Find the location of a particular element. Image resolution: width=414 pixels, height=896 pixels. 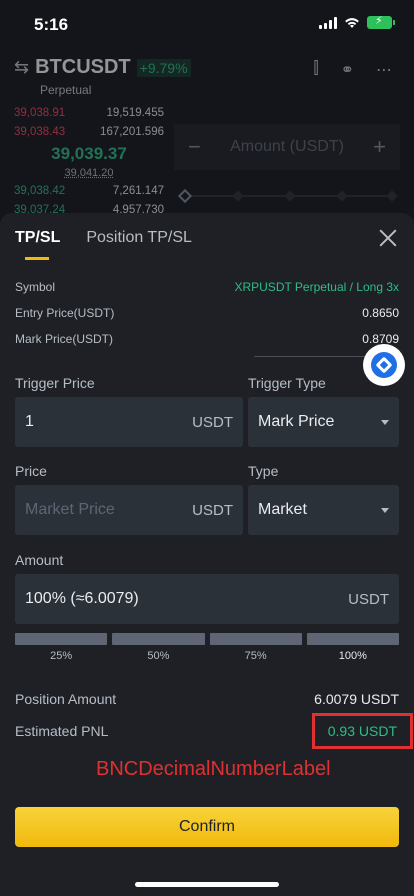

amount-input-background: − Amount (USDT) + is located at coordinates (287, 147).